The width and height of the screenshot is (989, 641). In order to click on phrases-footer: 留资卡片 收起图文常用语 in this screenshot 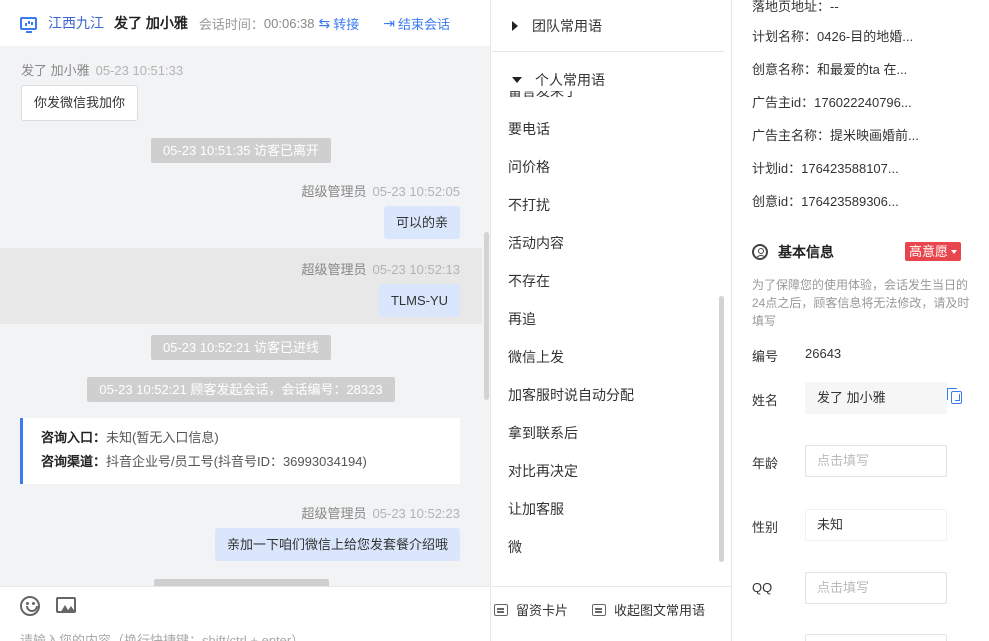, I will do `click(611, 613)`.